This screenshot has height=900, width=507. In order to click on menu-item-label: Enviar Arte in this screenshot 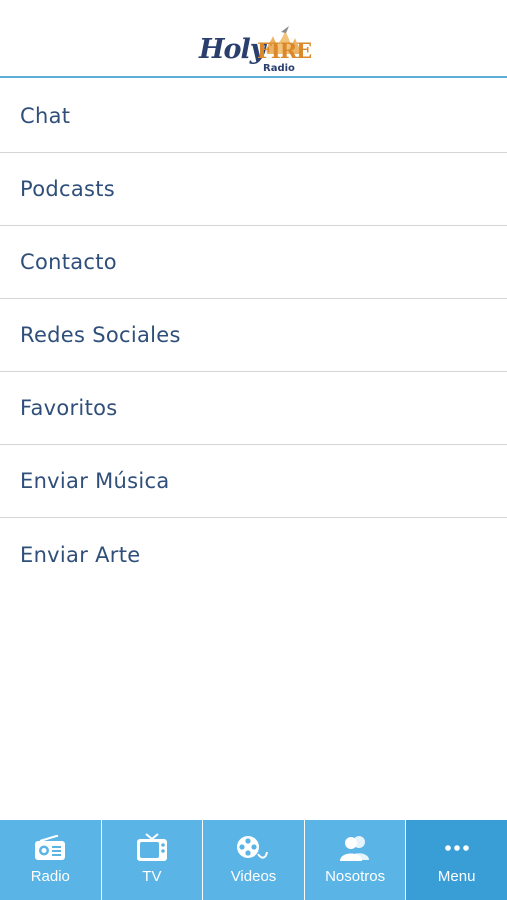, I will do `click(80, 554)`.